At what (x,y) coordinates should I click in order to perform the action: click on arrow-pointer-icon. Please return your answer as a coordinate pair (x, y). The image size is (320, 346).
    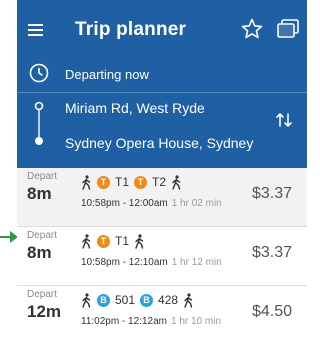
    Looking at the image, I should click on (9, 237).